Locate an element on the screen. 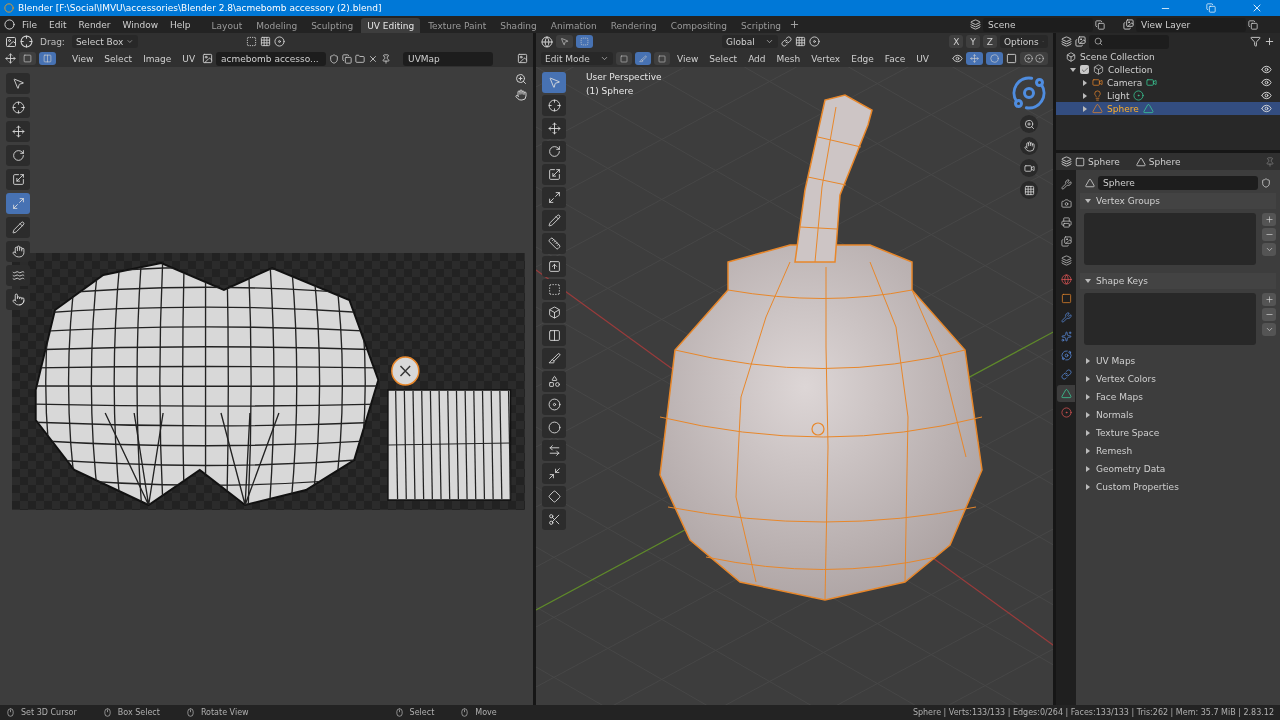  panel-header: Normals is located at coordinates (1178, 415).